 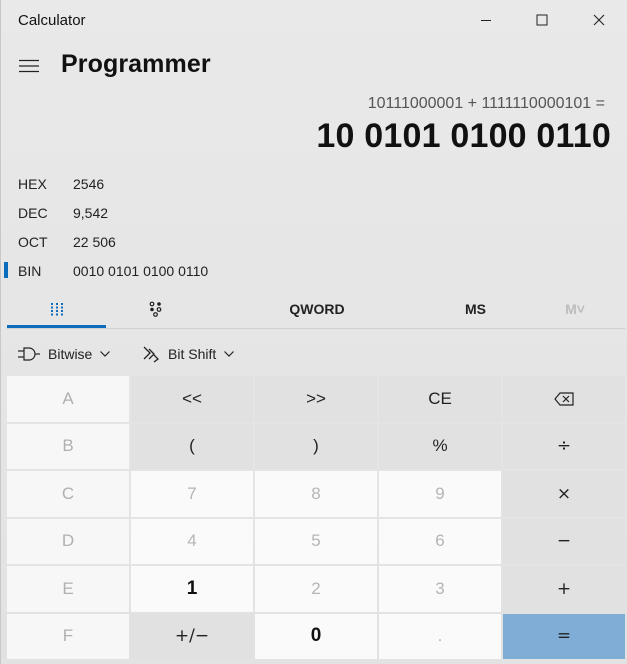 What do you see at coordinates (201, 212) in the screenshot?
I see `radix-row-dec: DEC 9,542` at bounding box center [201, 212].